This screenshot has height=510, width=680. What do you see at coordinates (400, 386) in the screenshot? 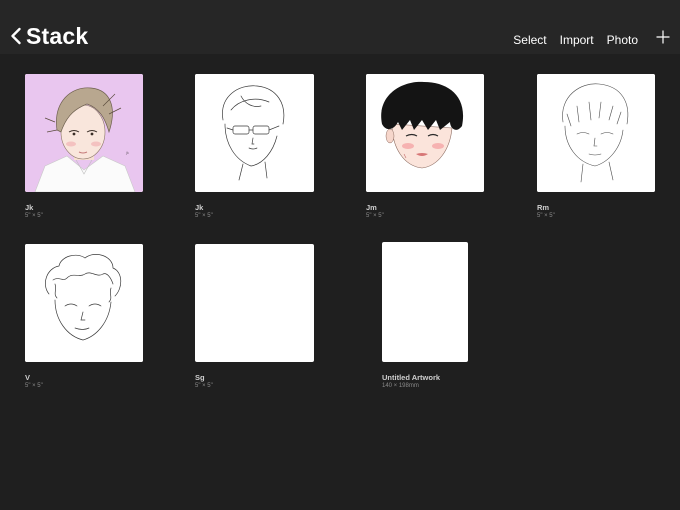
I see `artwork-dimensions: 140 × 198mm` at bounding box center [400, 386].